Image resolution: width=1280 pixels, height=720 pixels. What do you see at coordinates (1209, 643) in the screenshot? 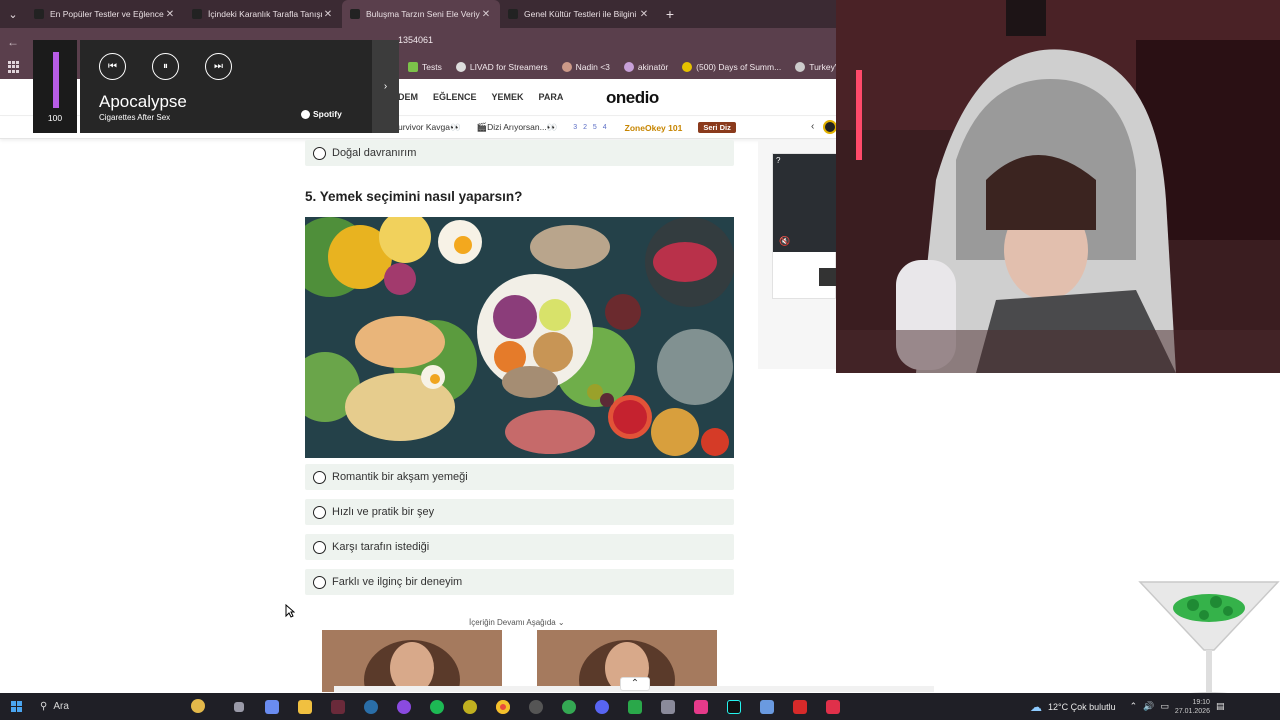
I see `martini-glass-overlay` at bounding box center [1209, 643].